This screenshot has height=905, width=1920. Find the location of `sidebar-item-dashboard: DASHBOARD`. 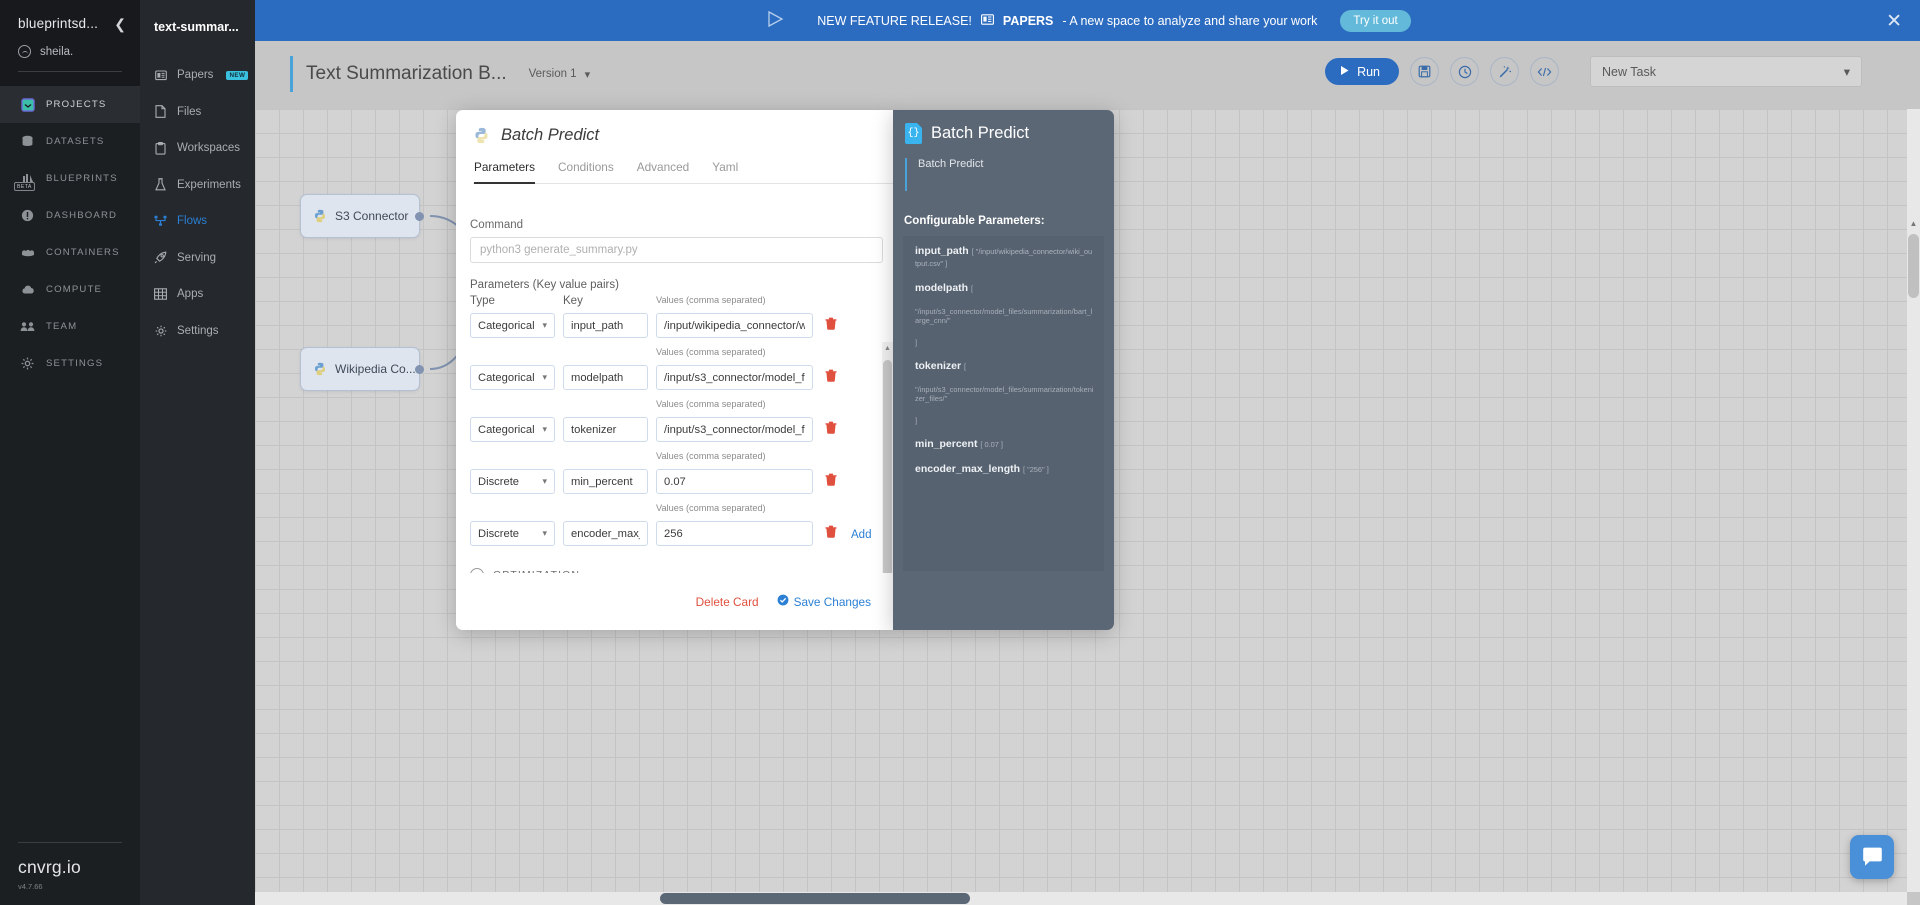

sidebar-item-dashboard: DASHBOARD is located at coordinates (70, 215).